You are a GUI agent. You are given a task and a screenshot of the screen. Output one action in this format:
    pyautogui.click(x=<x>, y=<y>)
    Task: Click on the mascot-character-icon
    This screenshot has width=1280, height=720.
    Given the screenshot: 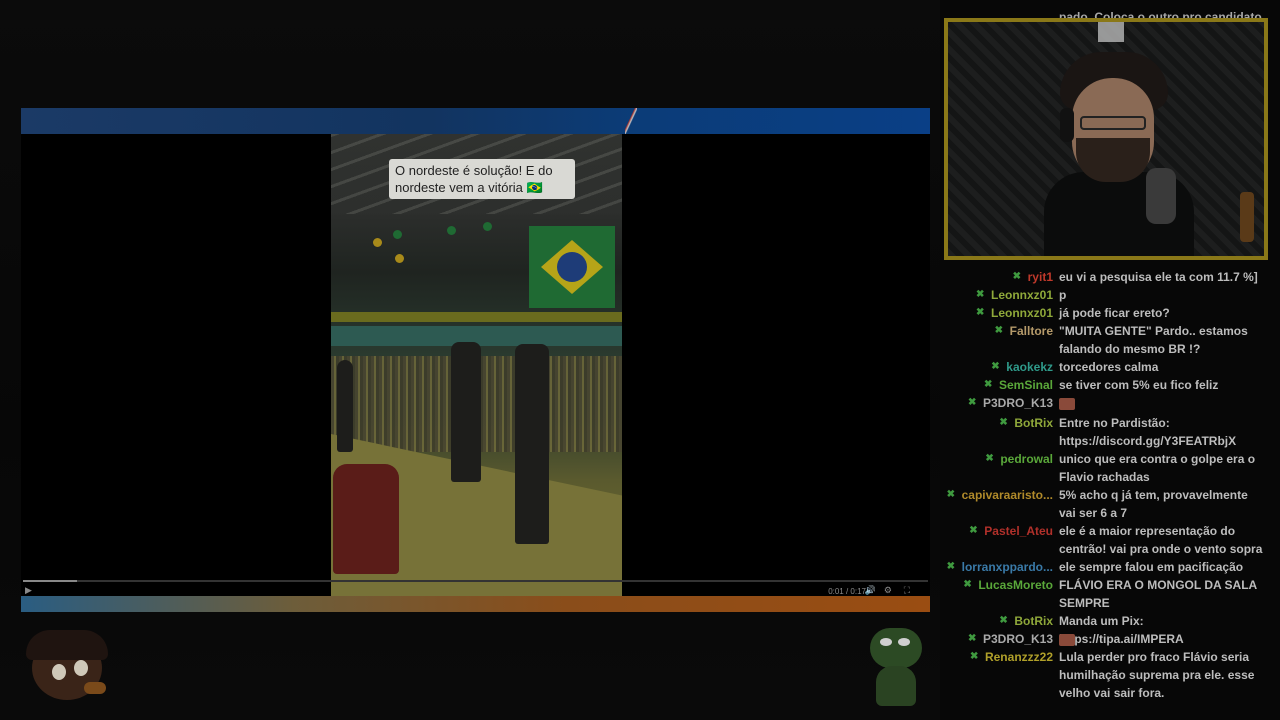 What is the action you would take?
    pyautogui.click(x=68, y=669)
    